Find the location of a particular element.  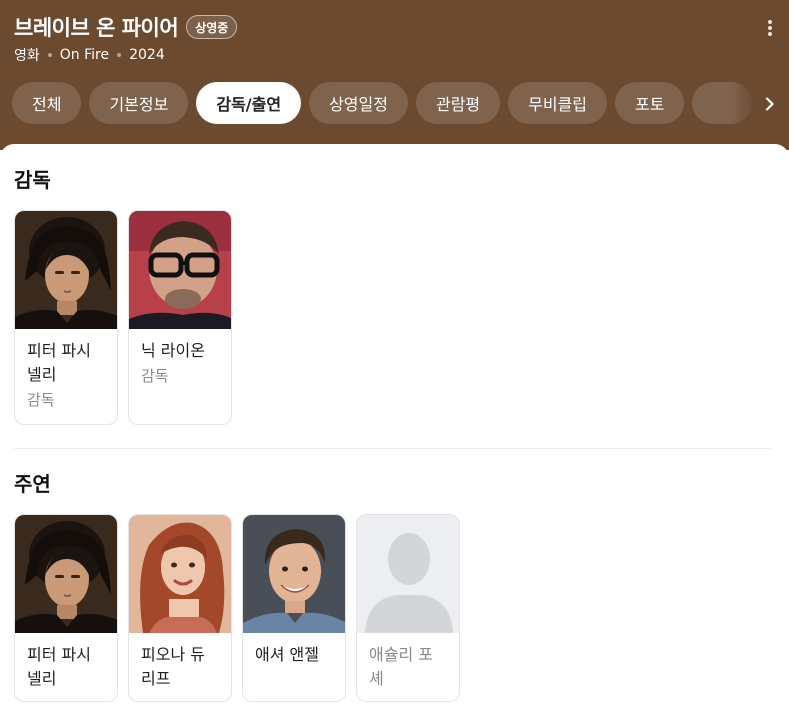

movie-meta: 영화 On Fire 2024 is located at coordinates (89, 55).